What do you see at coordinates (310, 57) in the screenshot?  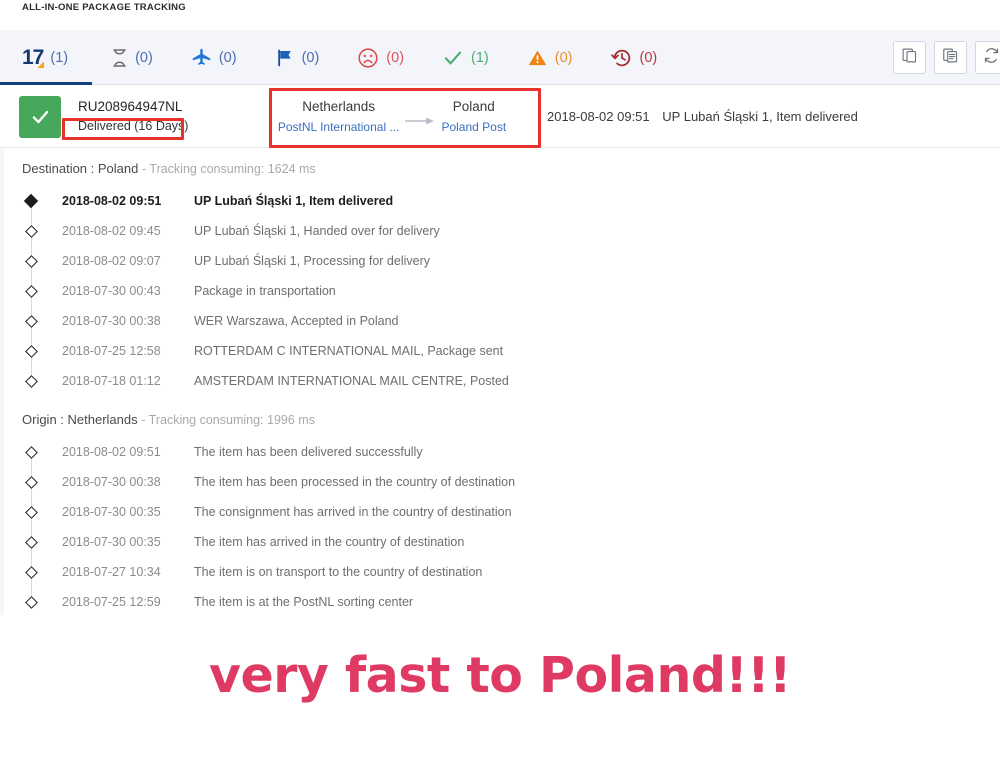 I see `tab-pickup-count: (0)` at bounding box center [310, 57].